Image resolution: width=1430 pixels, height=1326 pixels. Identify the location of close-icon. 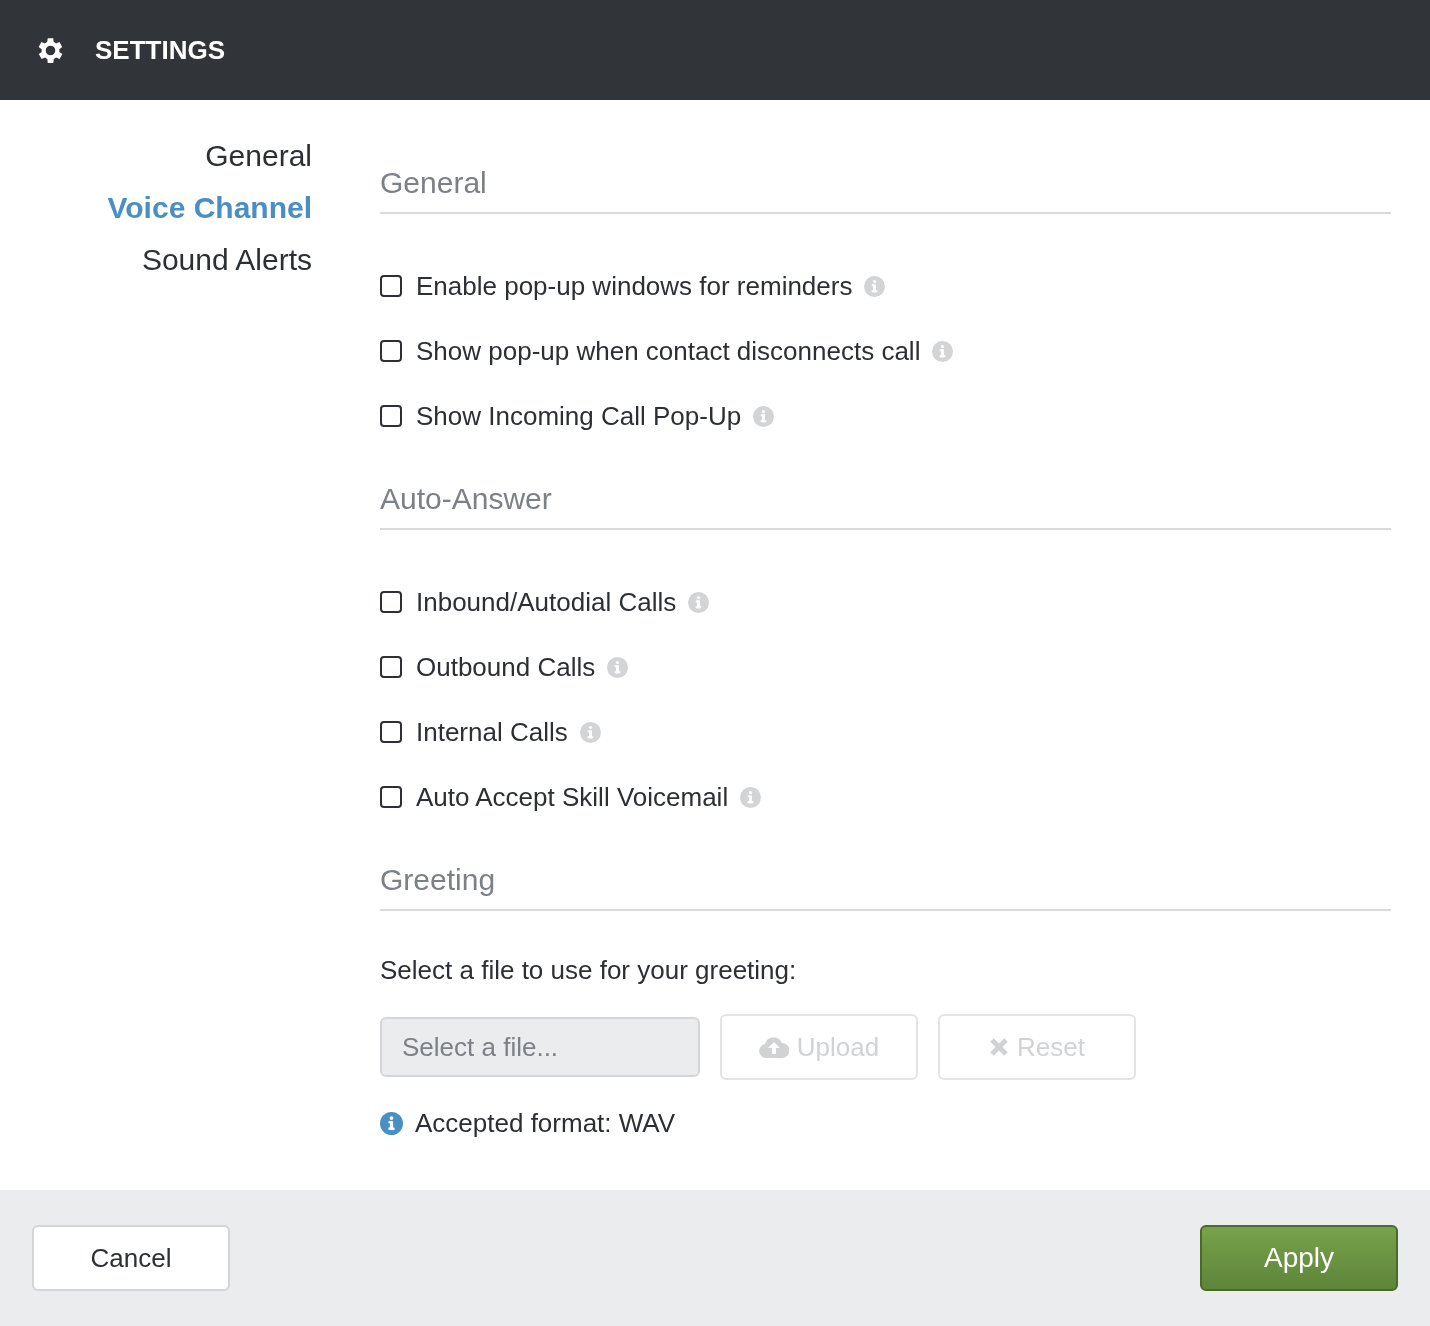
(999, 1047).